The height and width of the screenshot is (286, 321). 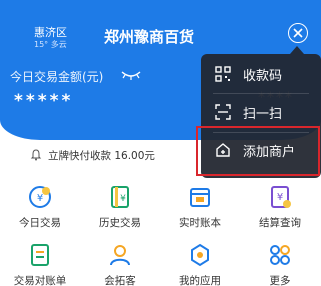 I want to click on menu-item-qr-code: 收款码, so click(x=261, y=74).